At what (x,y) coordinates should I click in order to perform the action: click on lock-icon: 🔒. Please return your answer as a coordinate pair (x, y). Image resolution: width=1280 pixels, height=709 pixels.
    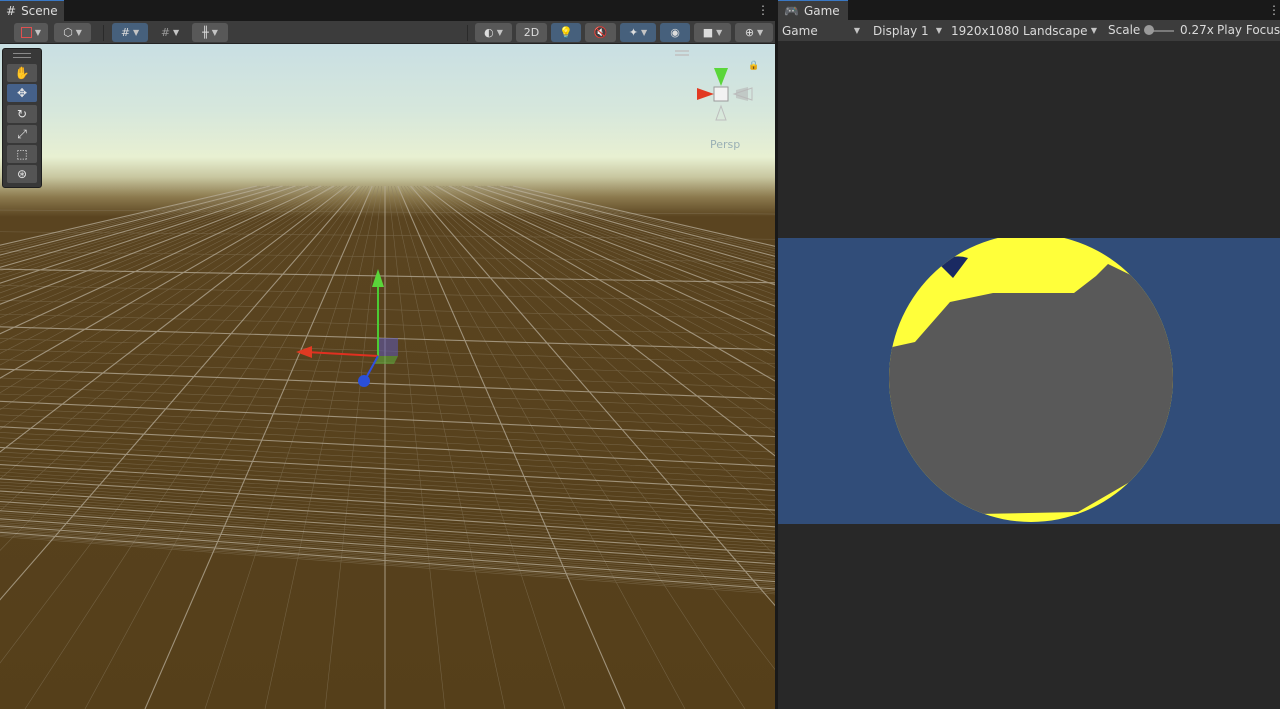
    Looking at the image, I should click on (753, 65).